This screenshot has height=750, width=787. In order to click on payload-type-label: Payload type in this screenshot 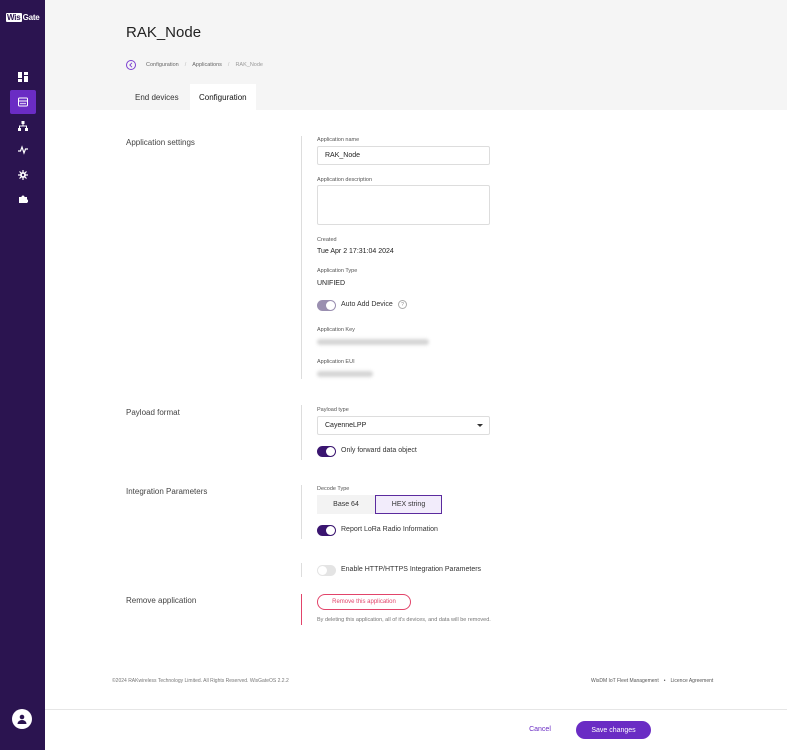, I will do `click(333, 410)`.